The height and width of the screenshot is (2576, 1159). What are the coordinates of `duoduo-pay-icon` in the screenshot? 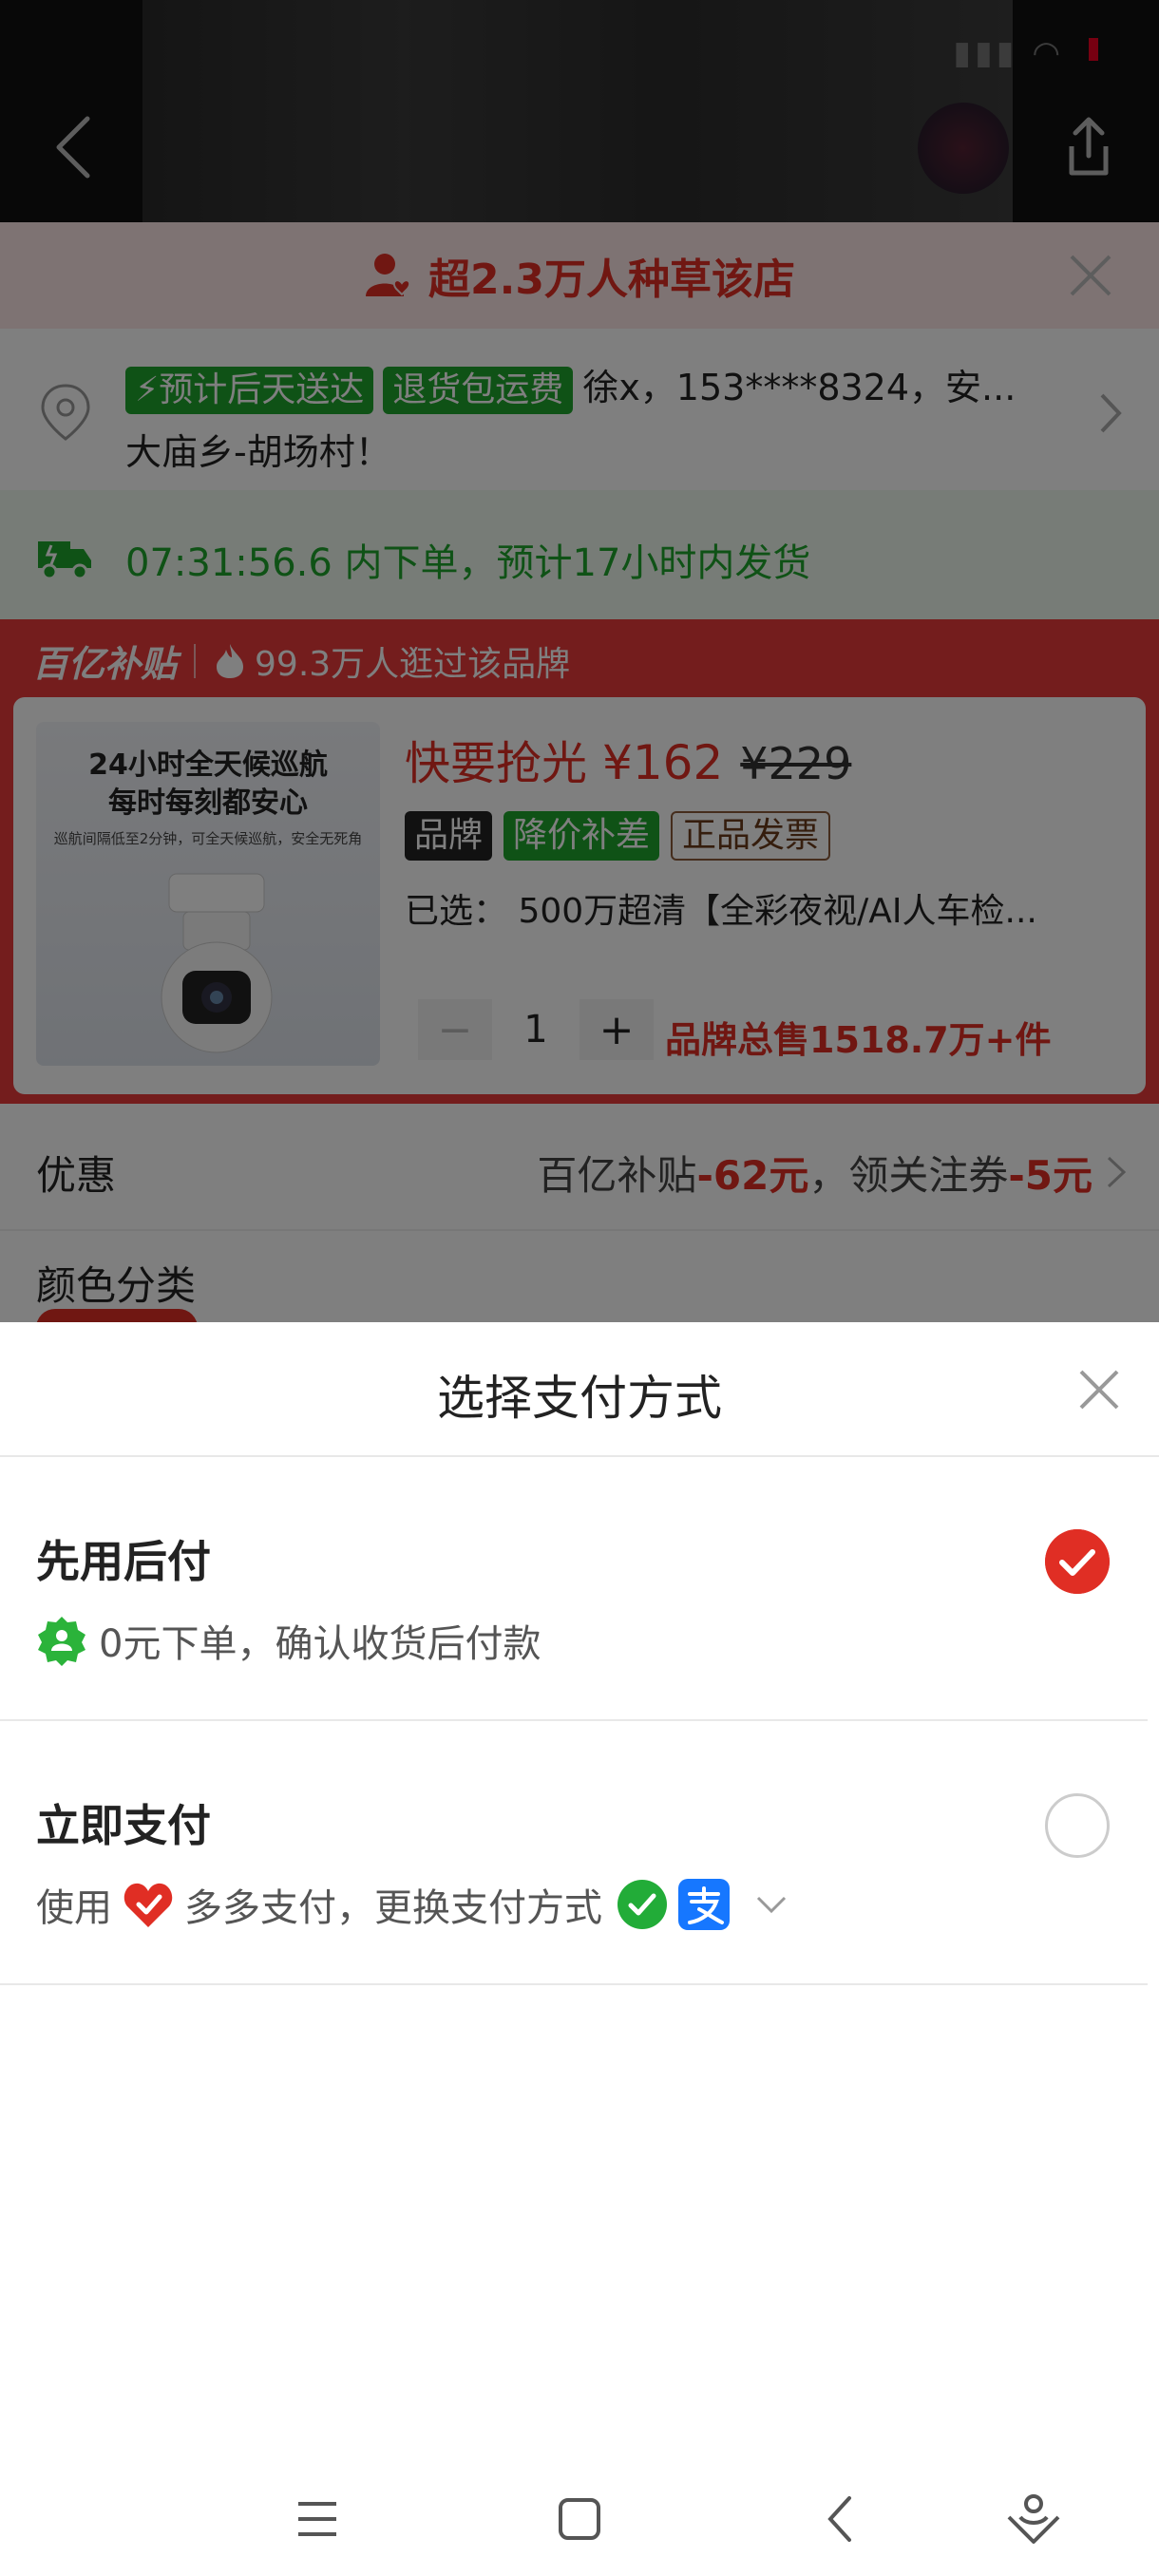 It's located at (148, 1905).